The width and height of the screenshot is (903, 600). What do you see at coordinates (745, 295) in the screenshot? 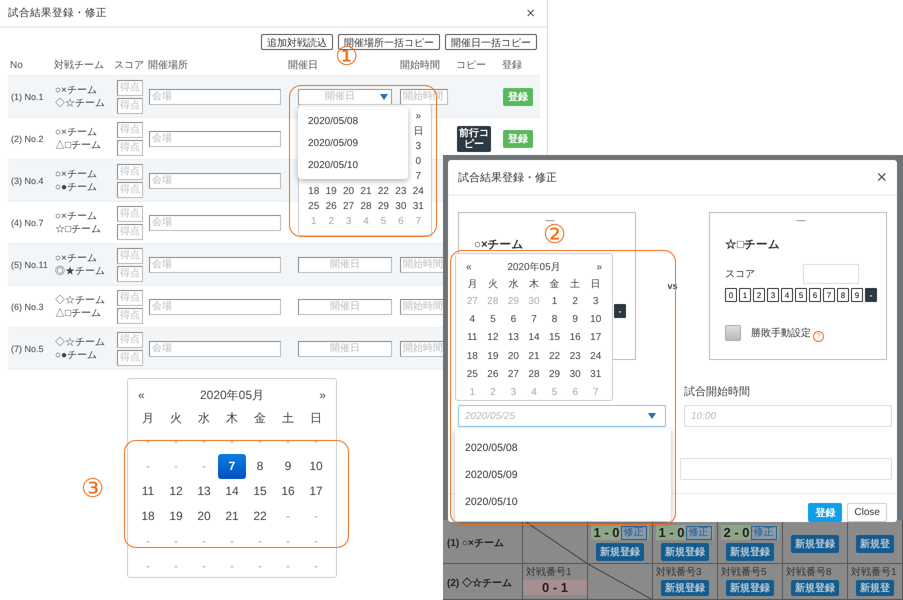
I see `digit-button: 1` at bounding box center [745, 295].